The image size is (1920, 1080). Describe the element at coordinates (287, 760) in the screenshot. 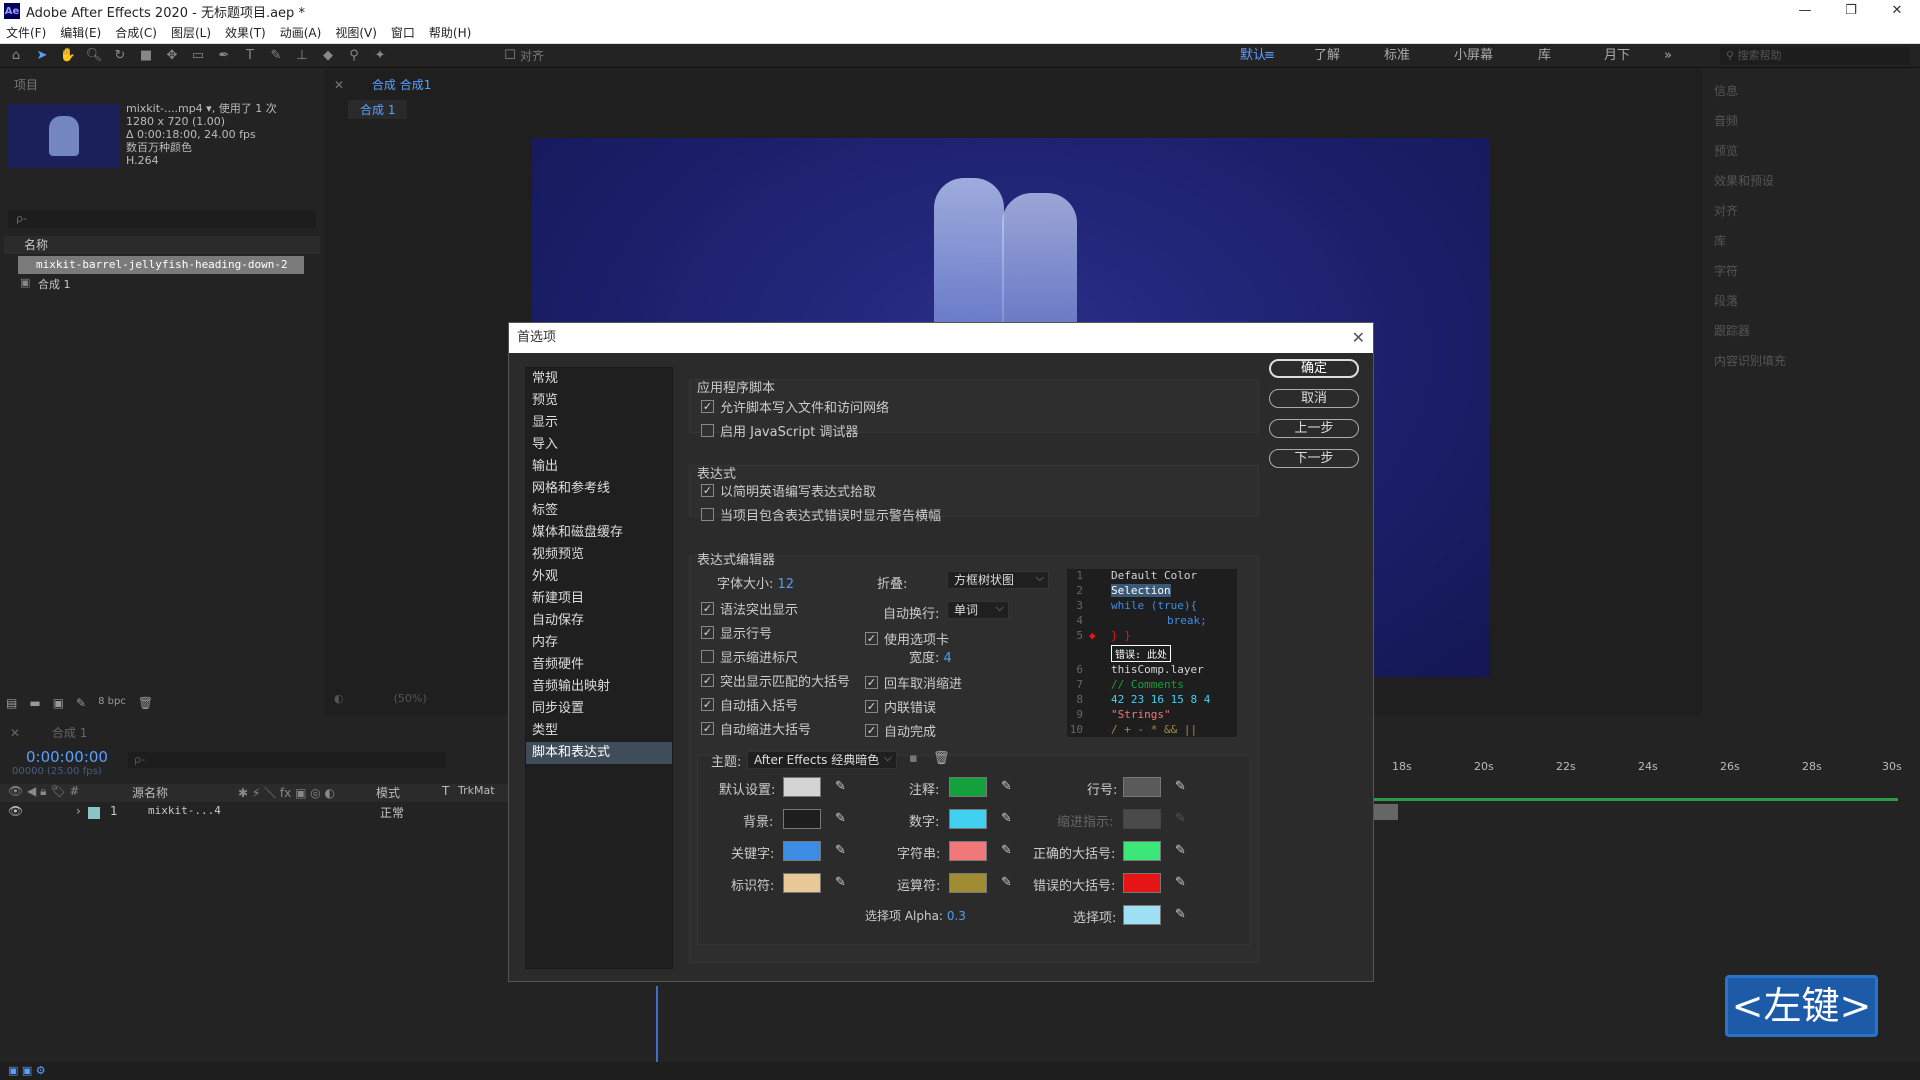

I see `timeline-search-input: ρ-` at that location.